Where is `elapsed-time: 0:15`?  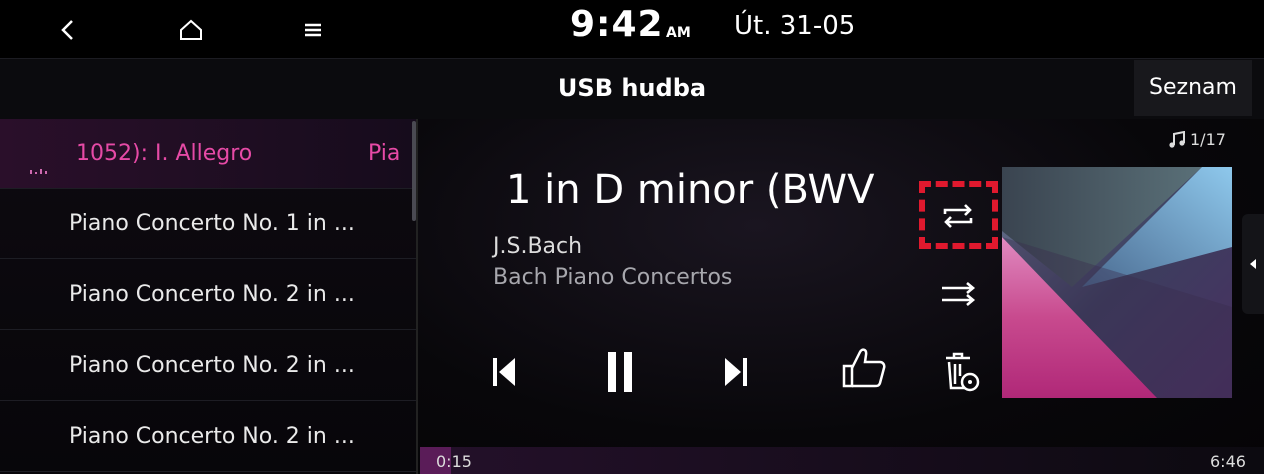
elapsed-time: 0:15 is located at coordinates (454, 461).